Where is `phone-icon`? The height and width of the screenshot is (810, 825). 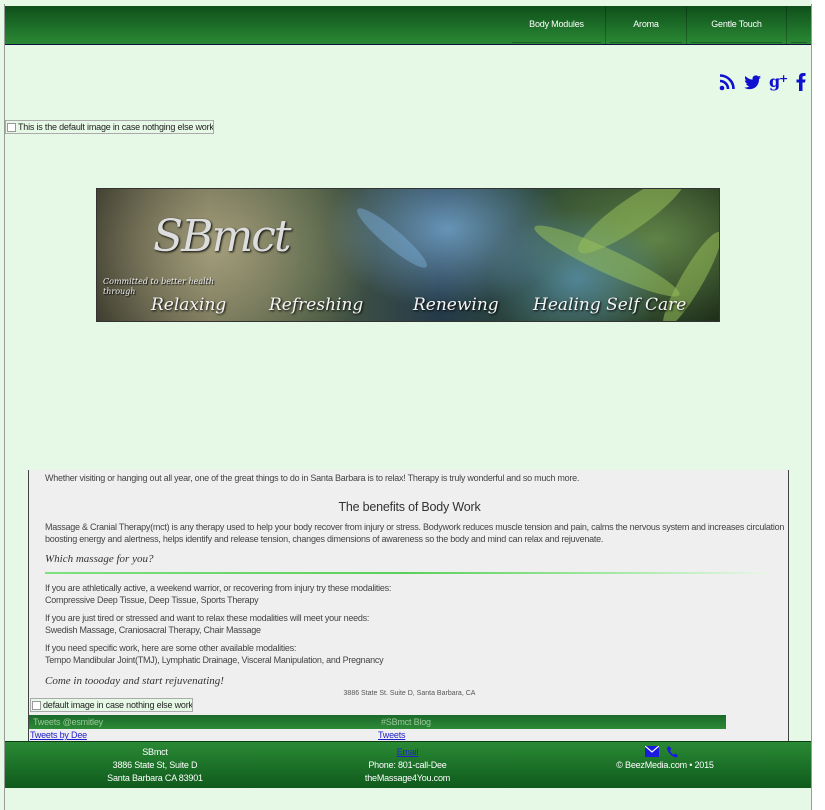
phone-icon is located at coordinates (672, 753).